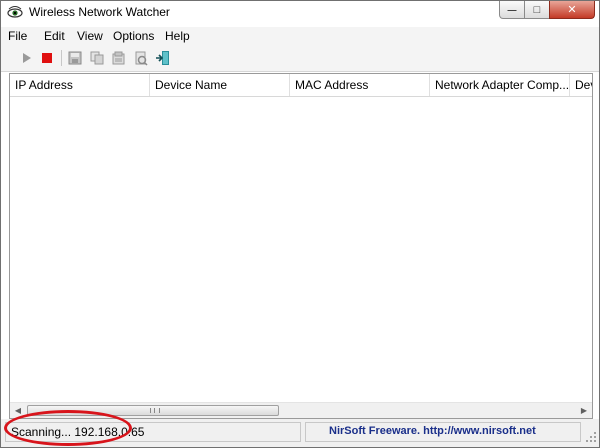 The height and width of the screenshot is (448, 600). I want to click on scan-status-text: Scanning... 192.168.0.65, so click(78, 432).